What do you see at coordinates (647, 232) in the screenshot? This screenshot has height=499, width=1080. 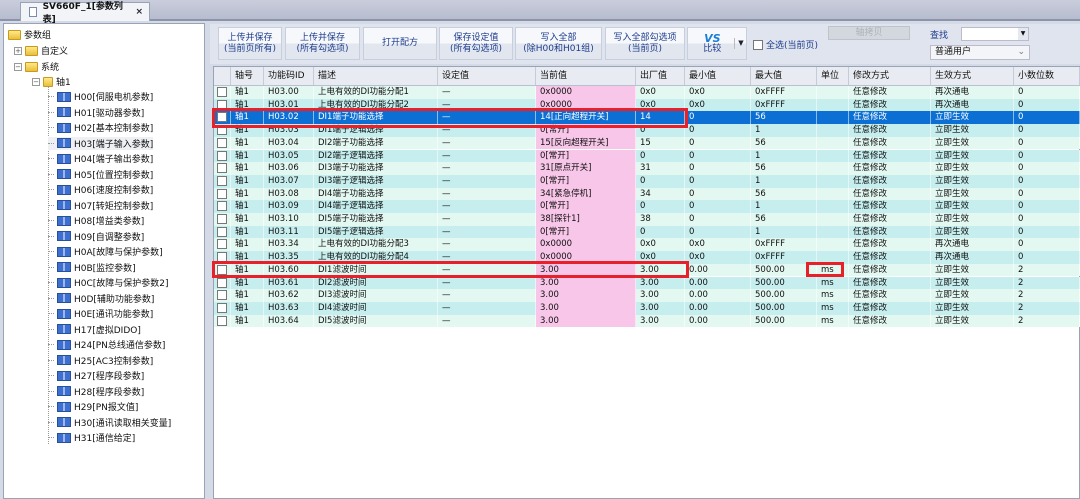 I see `table-row: 轴1 H03.11 DI5端子逻辑选择 —0[常开] 0 0 1 任意修改 立即生效 0` at bounding box center [647, 232].